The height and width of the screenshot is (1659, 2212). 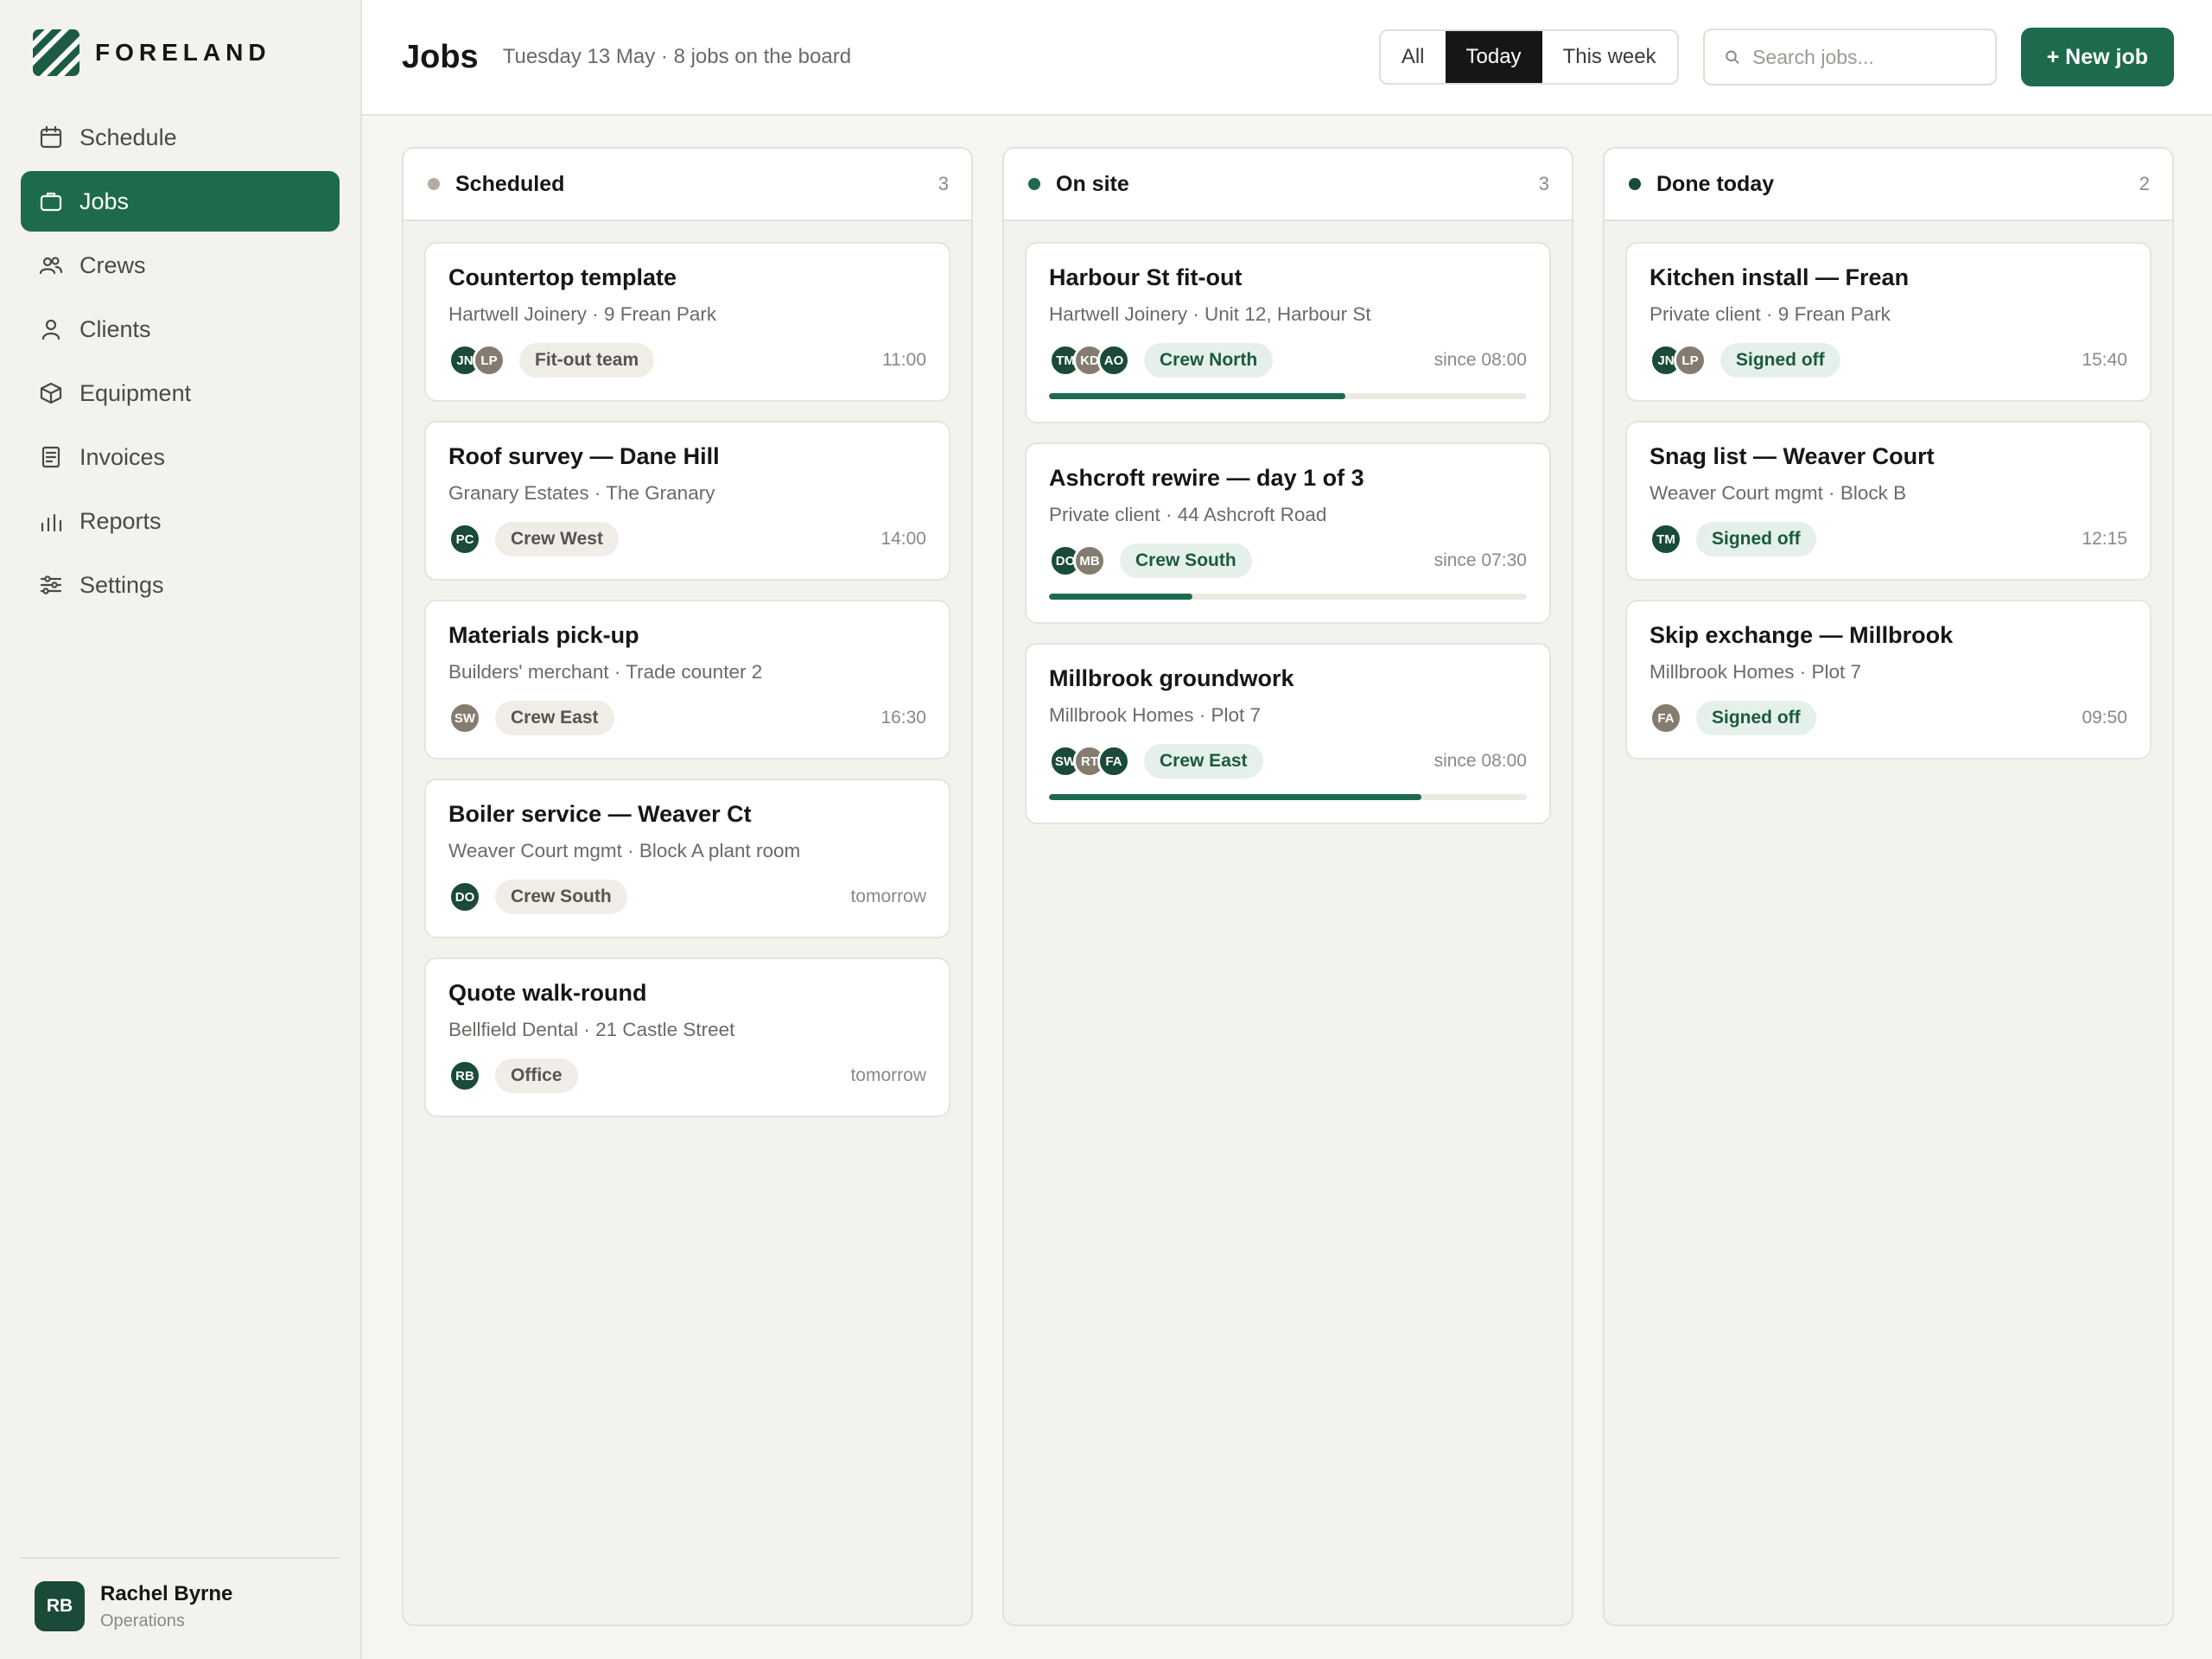 I want to click on briefcase-icon, so click(x=51, y=202).